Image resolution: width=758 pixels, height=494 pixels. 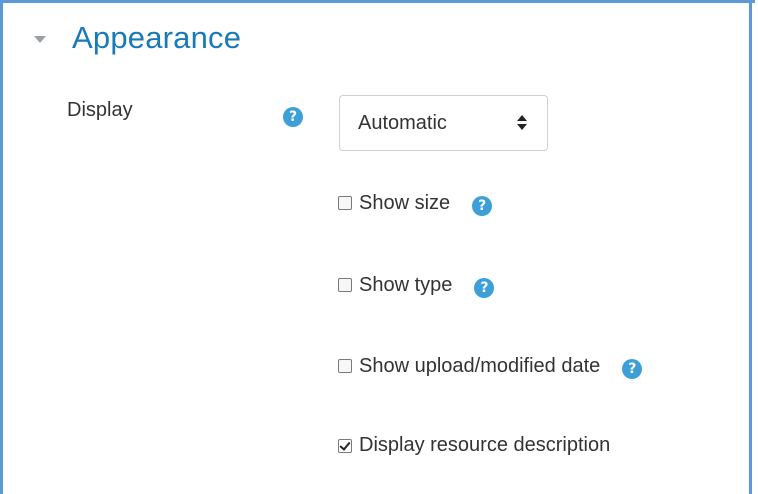 I want to click on appearance-section-header: Appearance, so click(x=137, y=38).